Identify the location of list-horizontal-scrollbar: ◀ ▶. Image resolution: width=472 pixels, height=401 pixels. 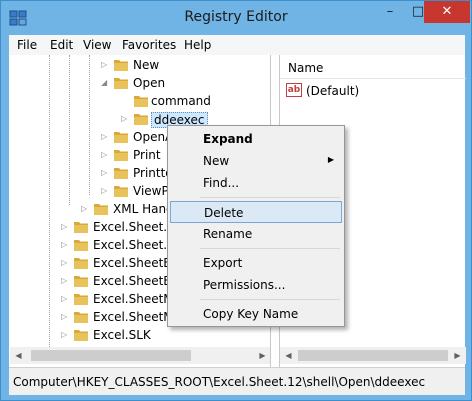
(373, 355).